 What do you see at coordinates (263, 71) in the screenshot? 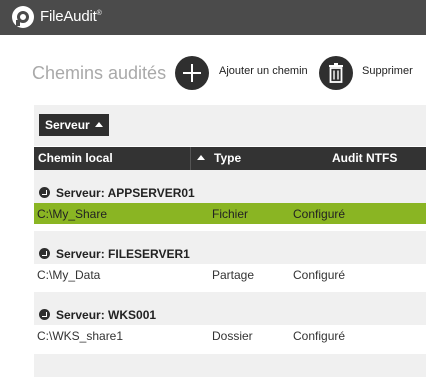
I see `add-path-label: Ajouter un chemin` at bounding box center [263, 71].